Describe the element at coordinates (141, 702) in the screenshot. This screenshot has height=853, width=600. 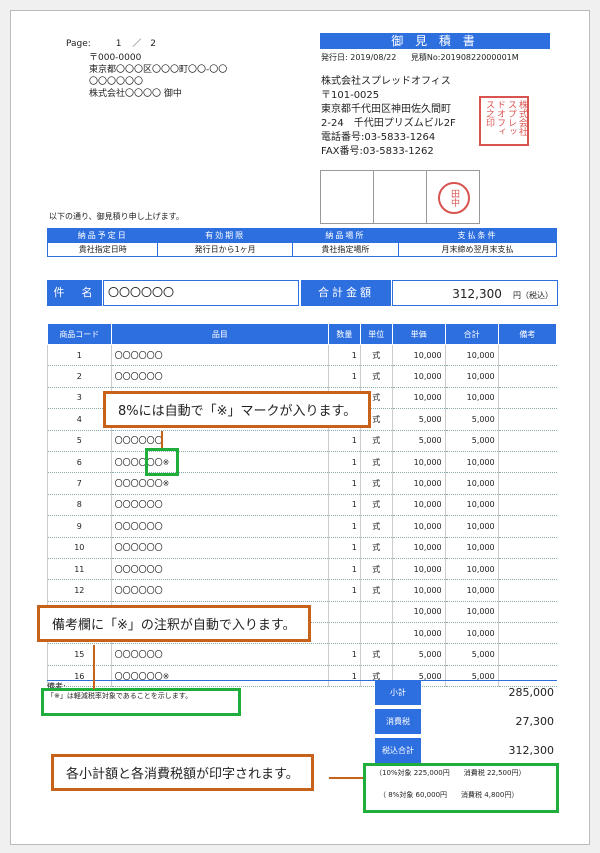
I see `remarks-highlight` at that location.